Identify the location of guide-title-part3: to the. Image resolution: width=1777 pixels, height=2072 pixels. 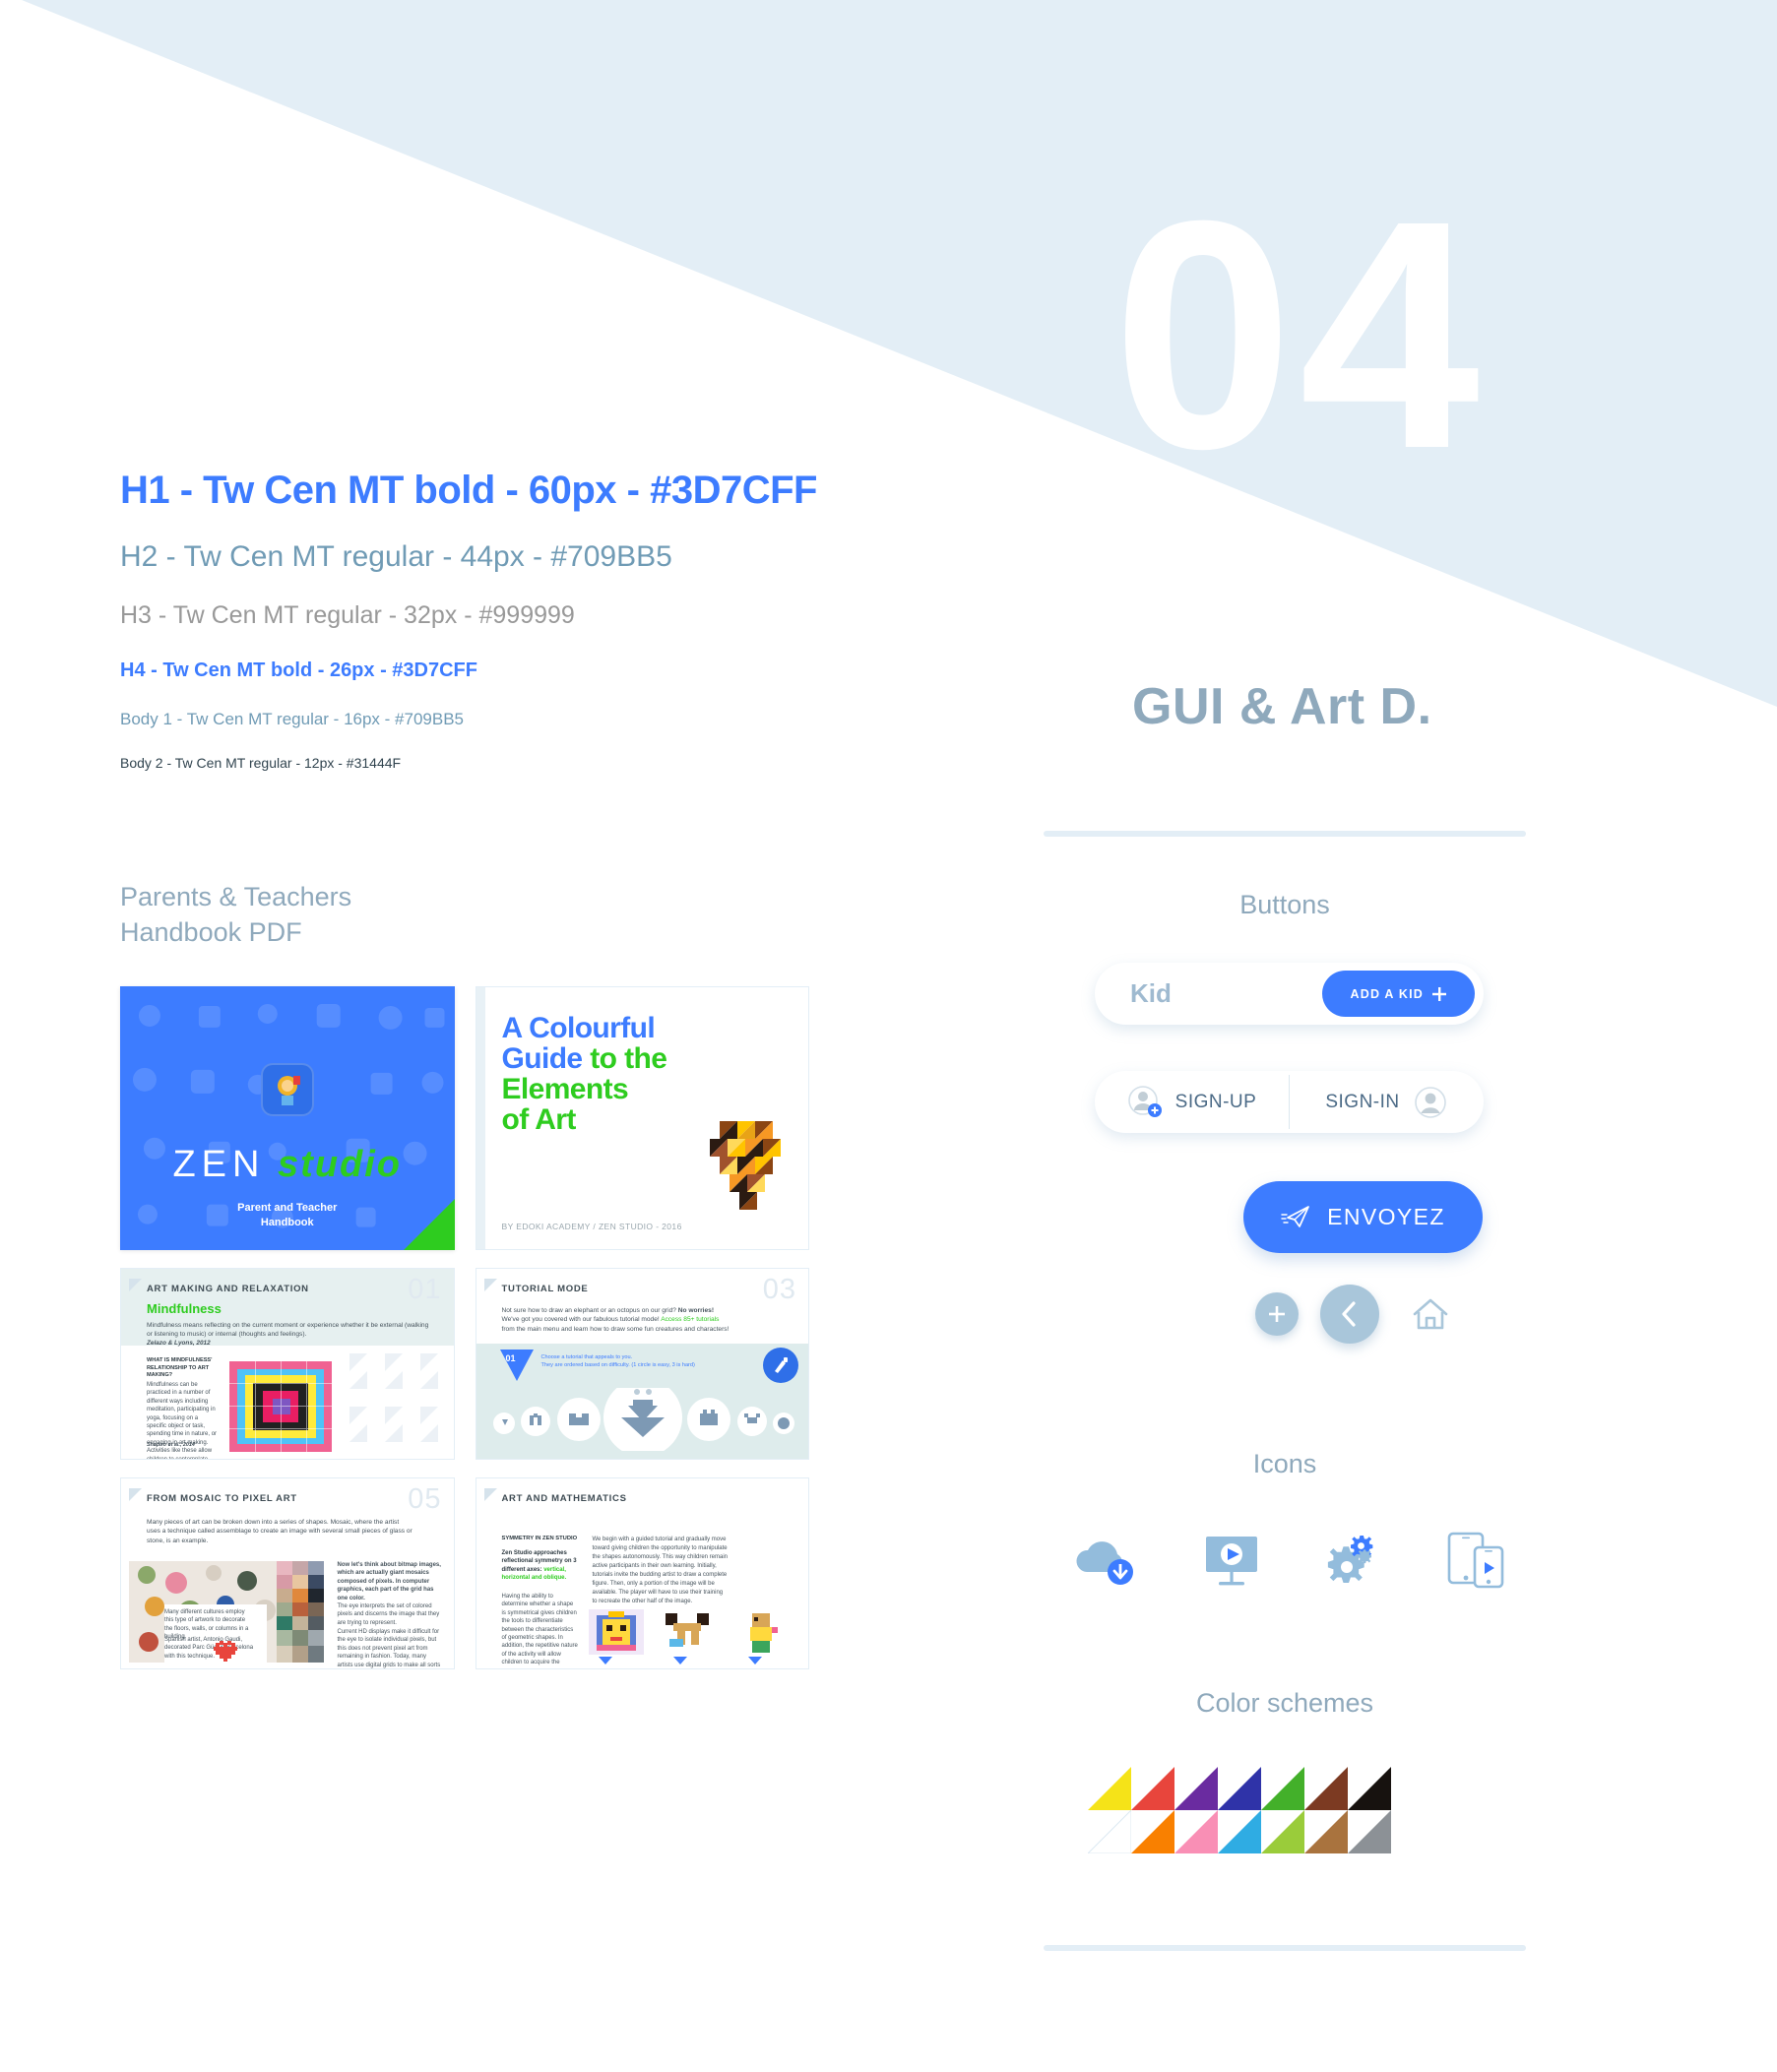
(629, 1058).